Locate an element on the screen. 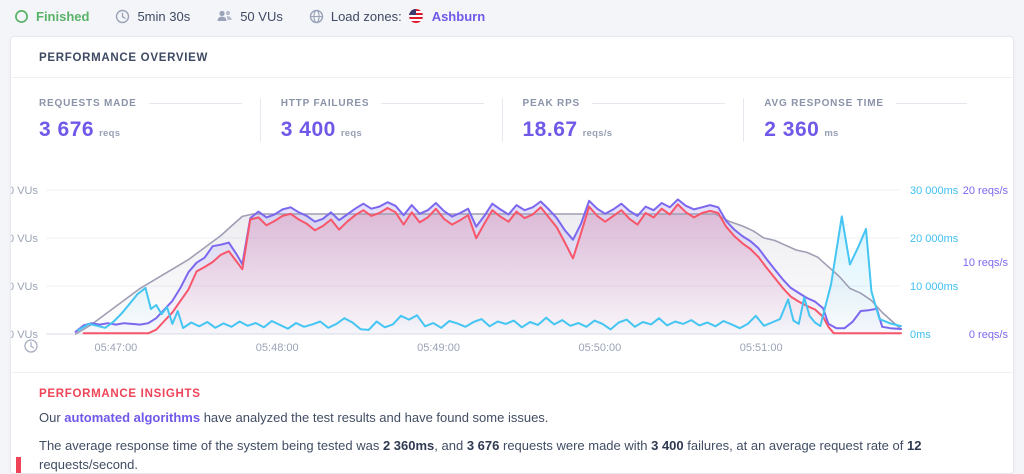  metric-unit: reqs/s is located at coordinates (597, 133).